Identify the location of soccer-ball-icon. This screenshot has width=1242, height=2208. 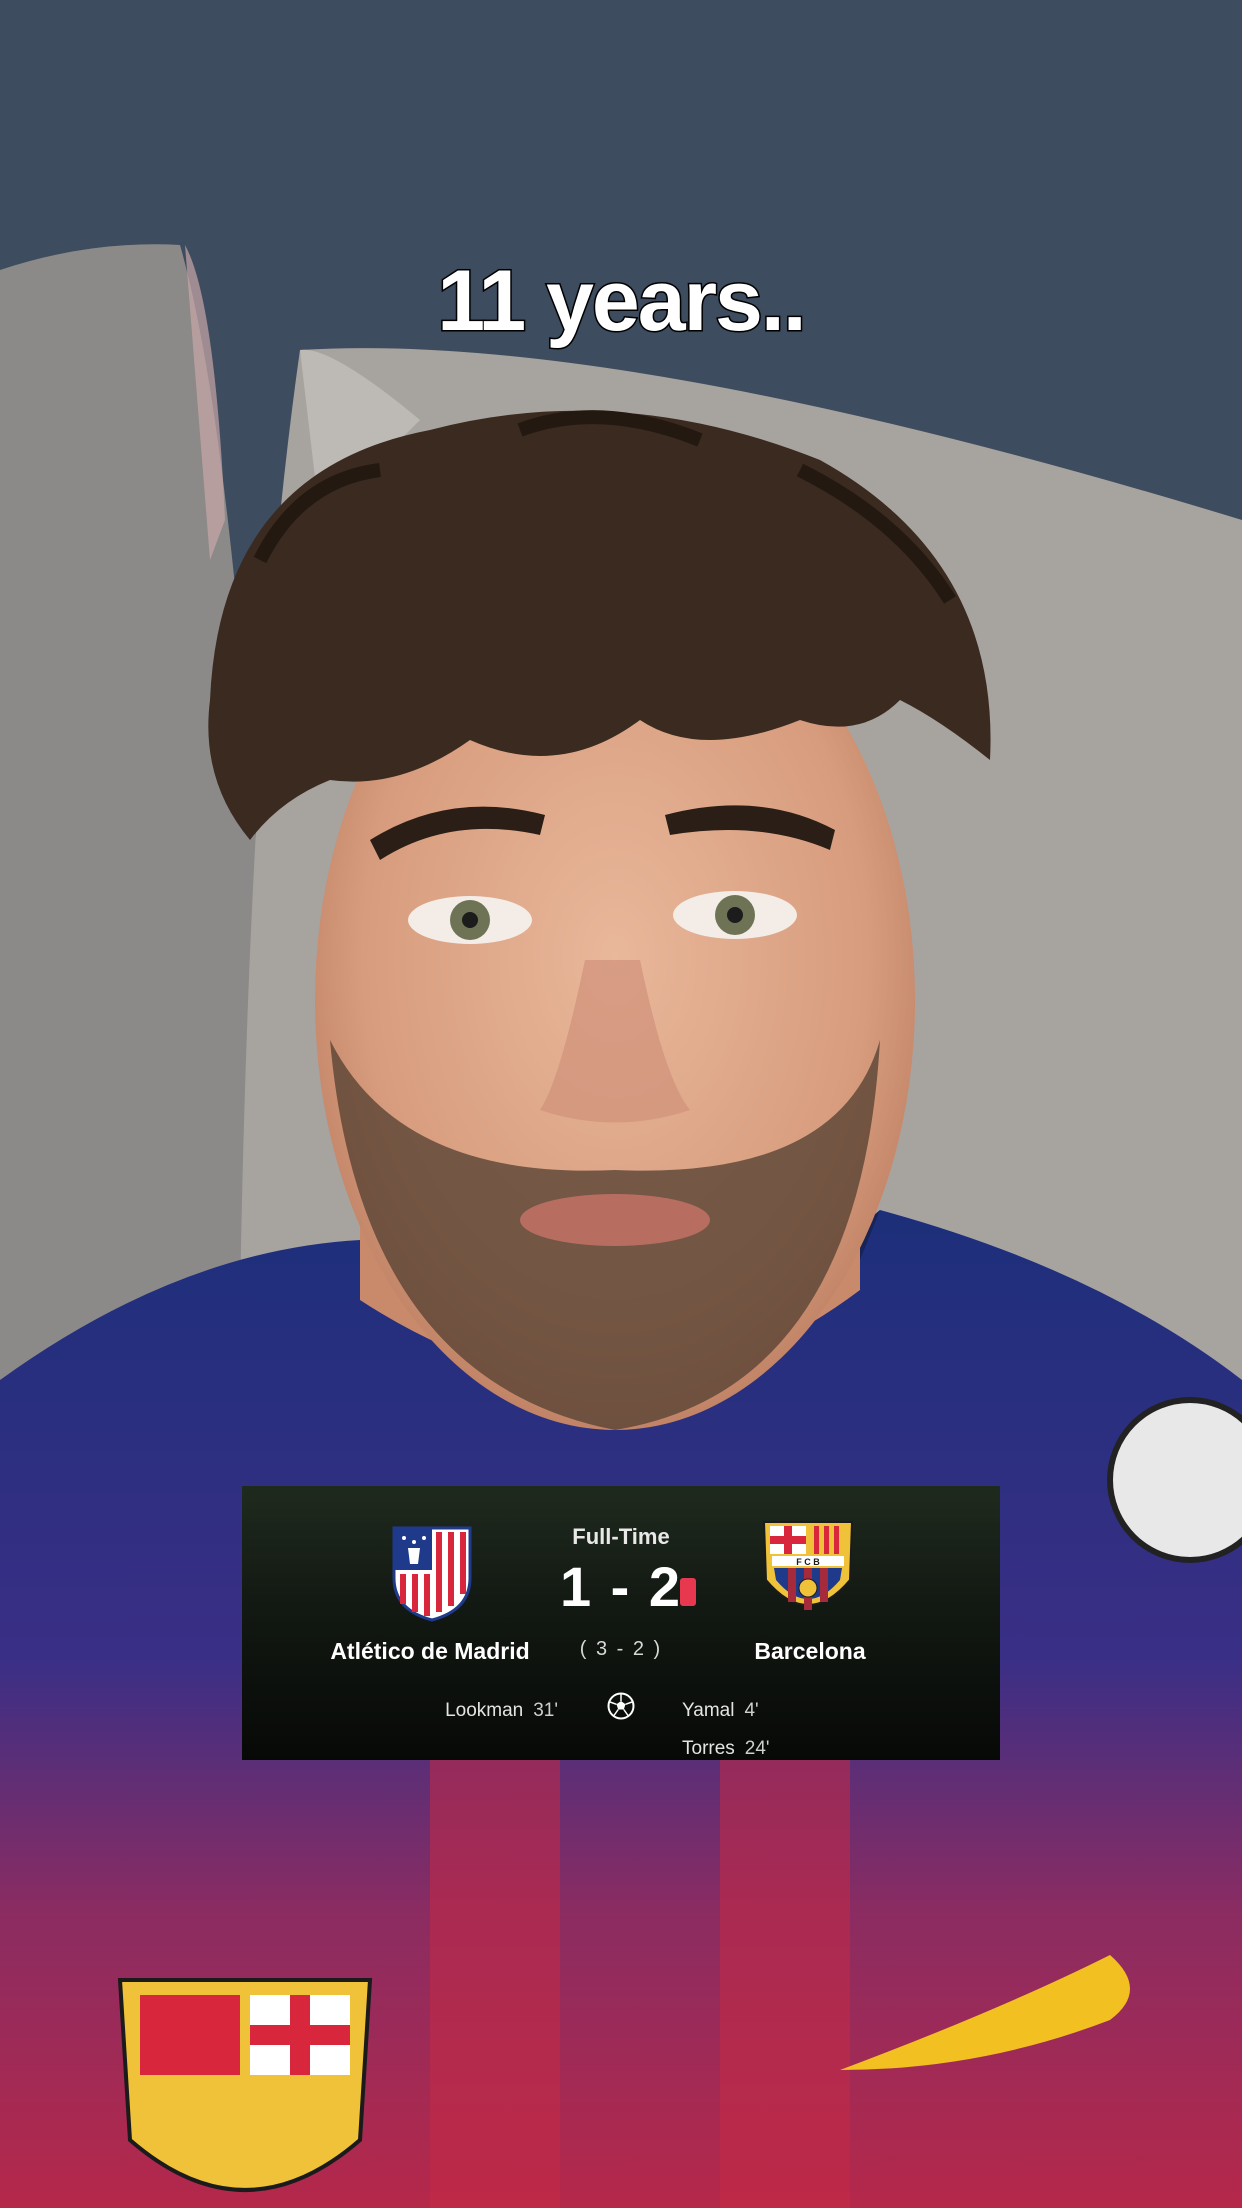
(621, 1708).